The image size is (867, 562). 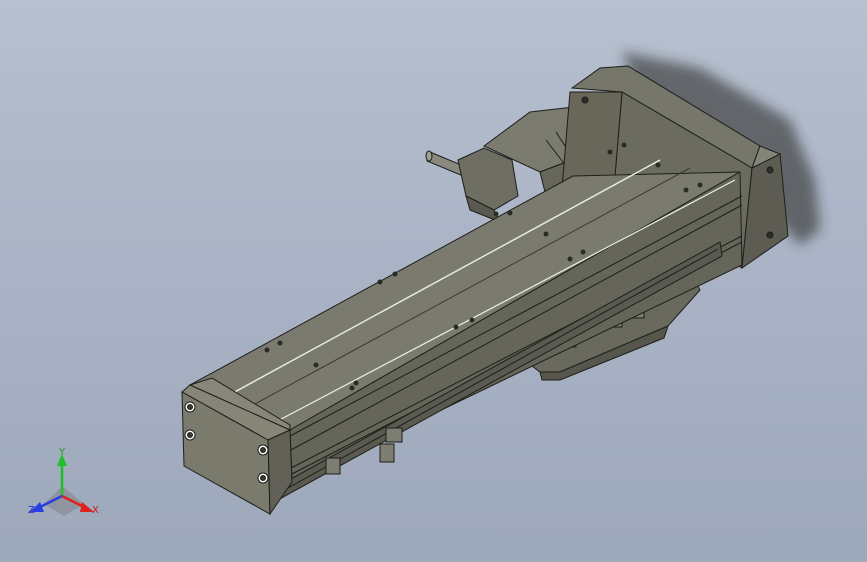 What do you see at coordinates (62, 452) in the screenshot?
I see `triad-y-label: Y` at bounding box center [62, 452].